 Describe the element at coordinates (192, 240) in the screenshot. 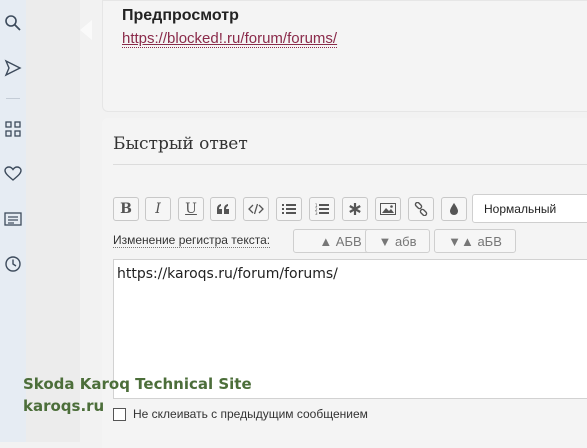

I see `case-change-label: Изменение регистра текста:` at that location.